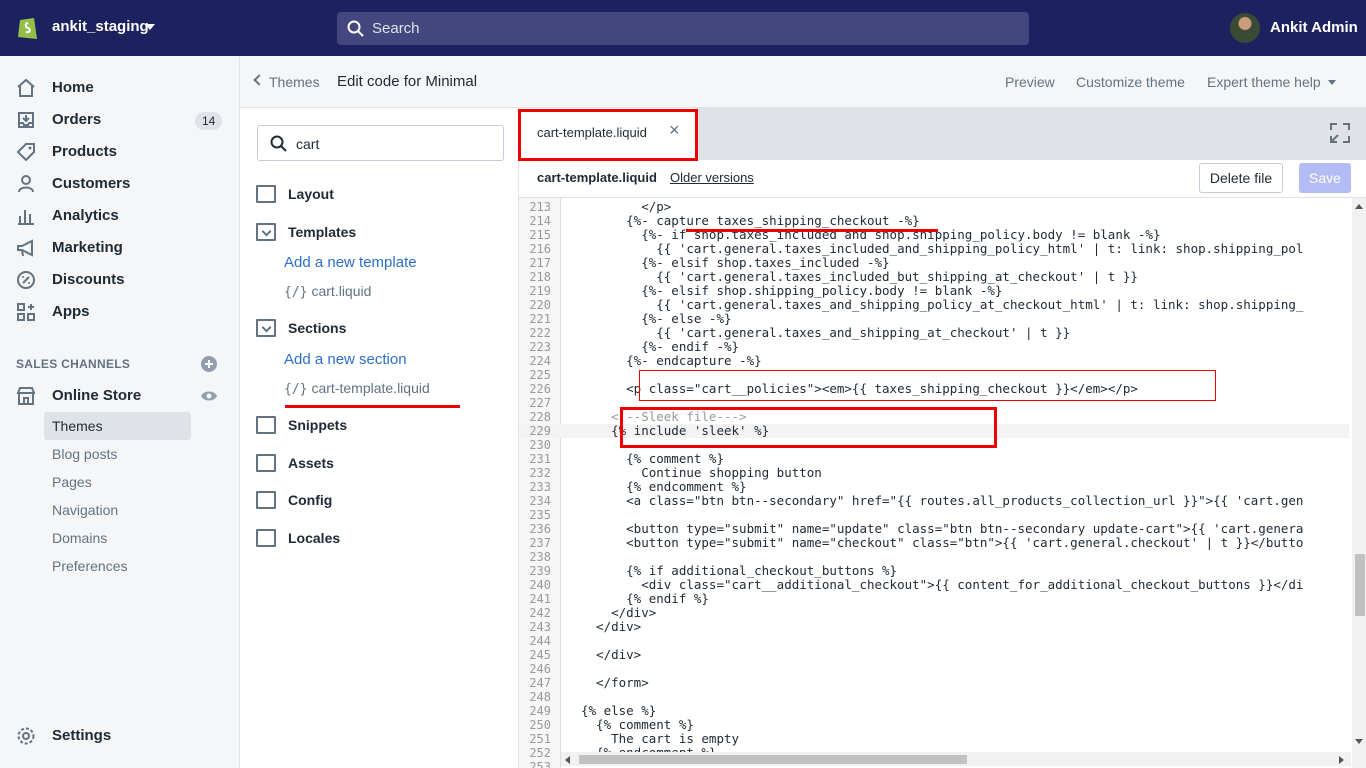 The width and height of the screenshot is (1366, 768). I want to click on file-cart-liquid: {/} cart.liquid, so click(327, 291).